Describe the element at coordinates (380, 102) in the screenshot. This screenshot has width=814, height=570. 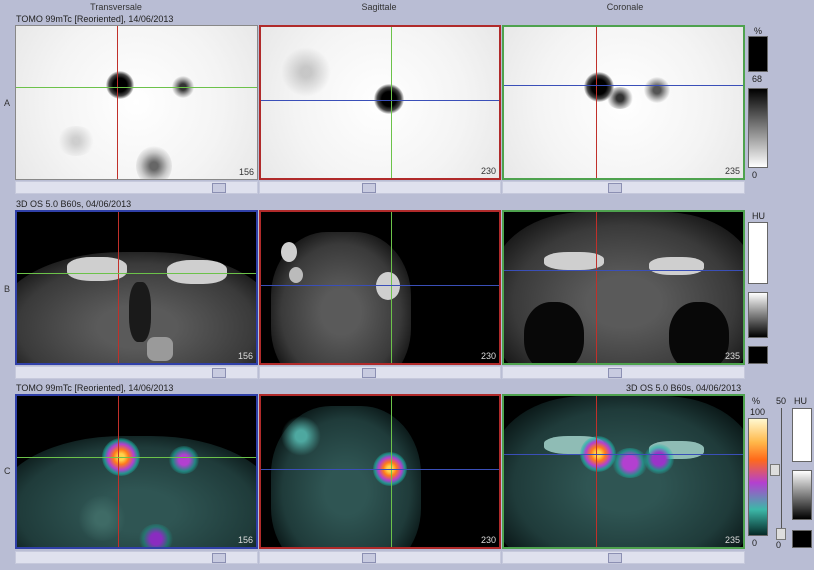
I see `view-a-sagittal: 230` at that location.